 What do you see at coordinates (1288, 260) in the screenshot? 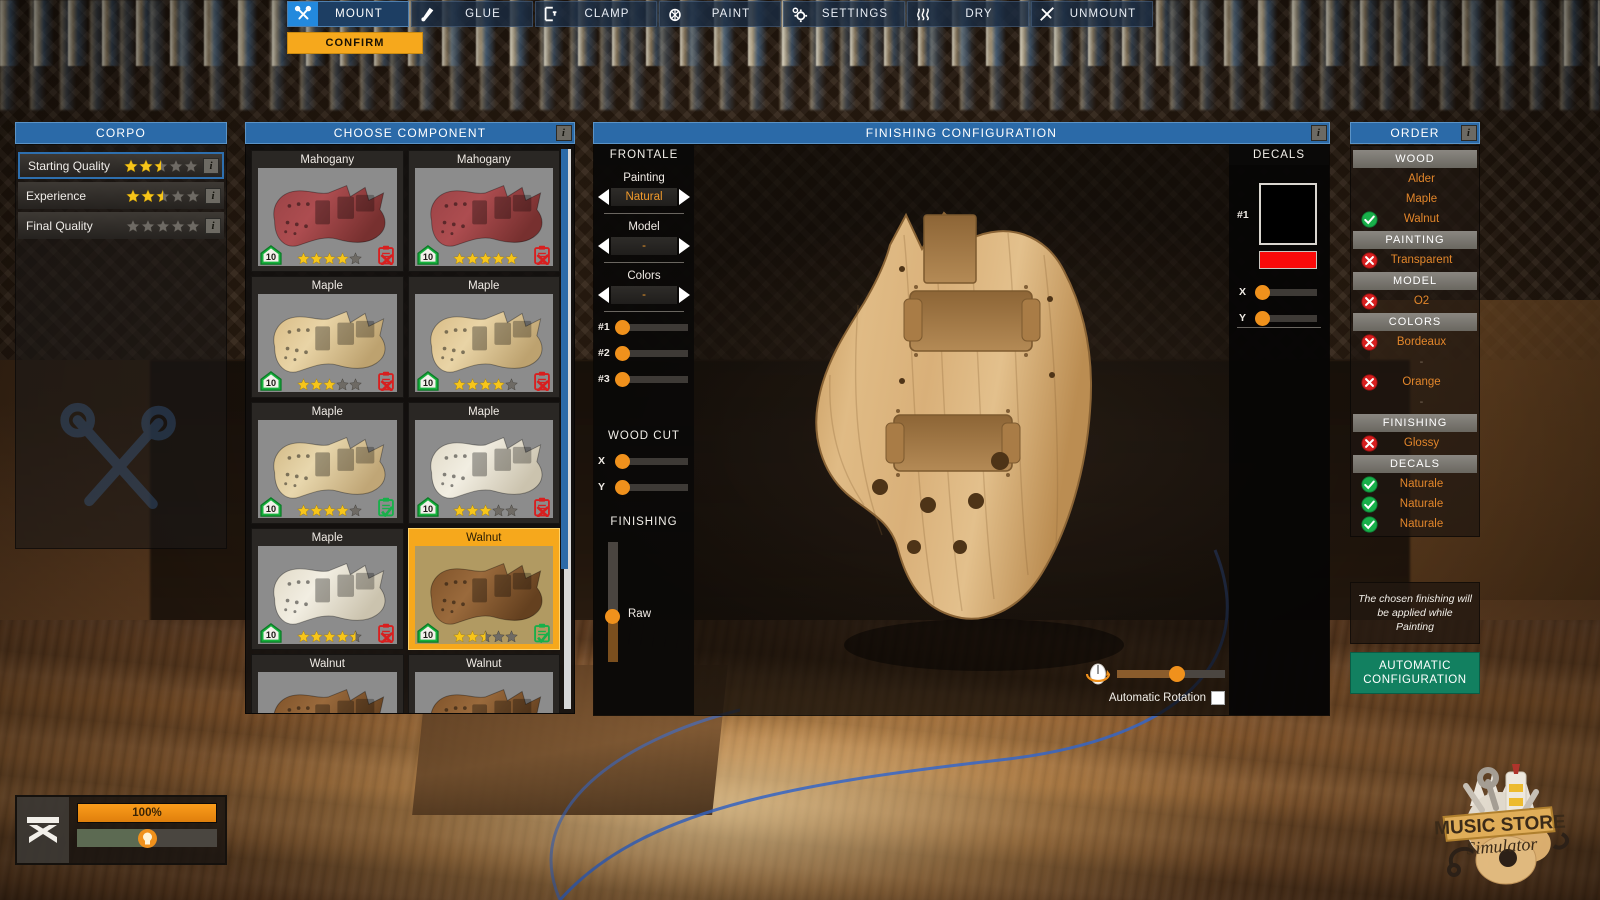
I see `decal-color-swatch` at bounding box center [1288, 260].